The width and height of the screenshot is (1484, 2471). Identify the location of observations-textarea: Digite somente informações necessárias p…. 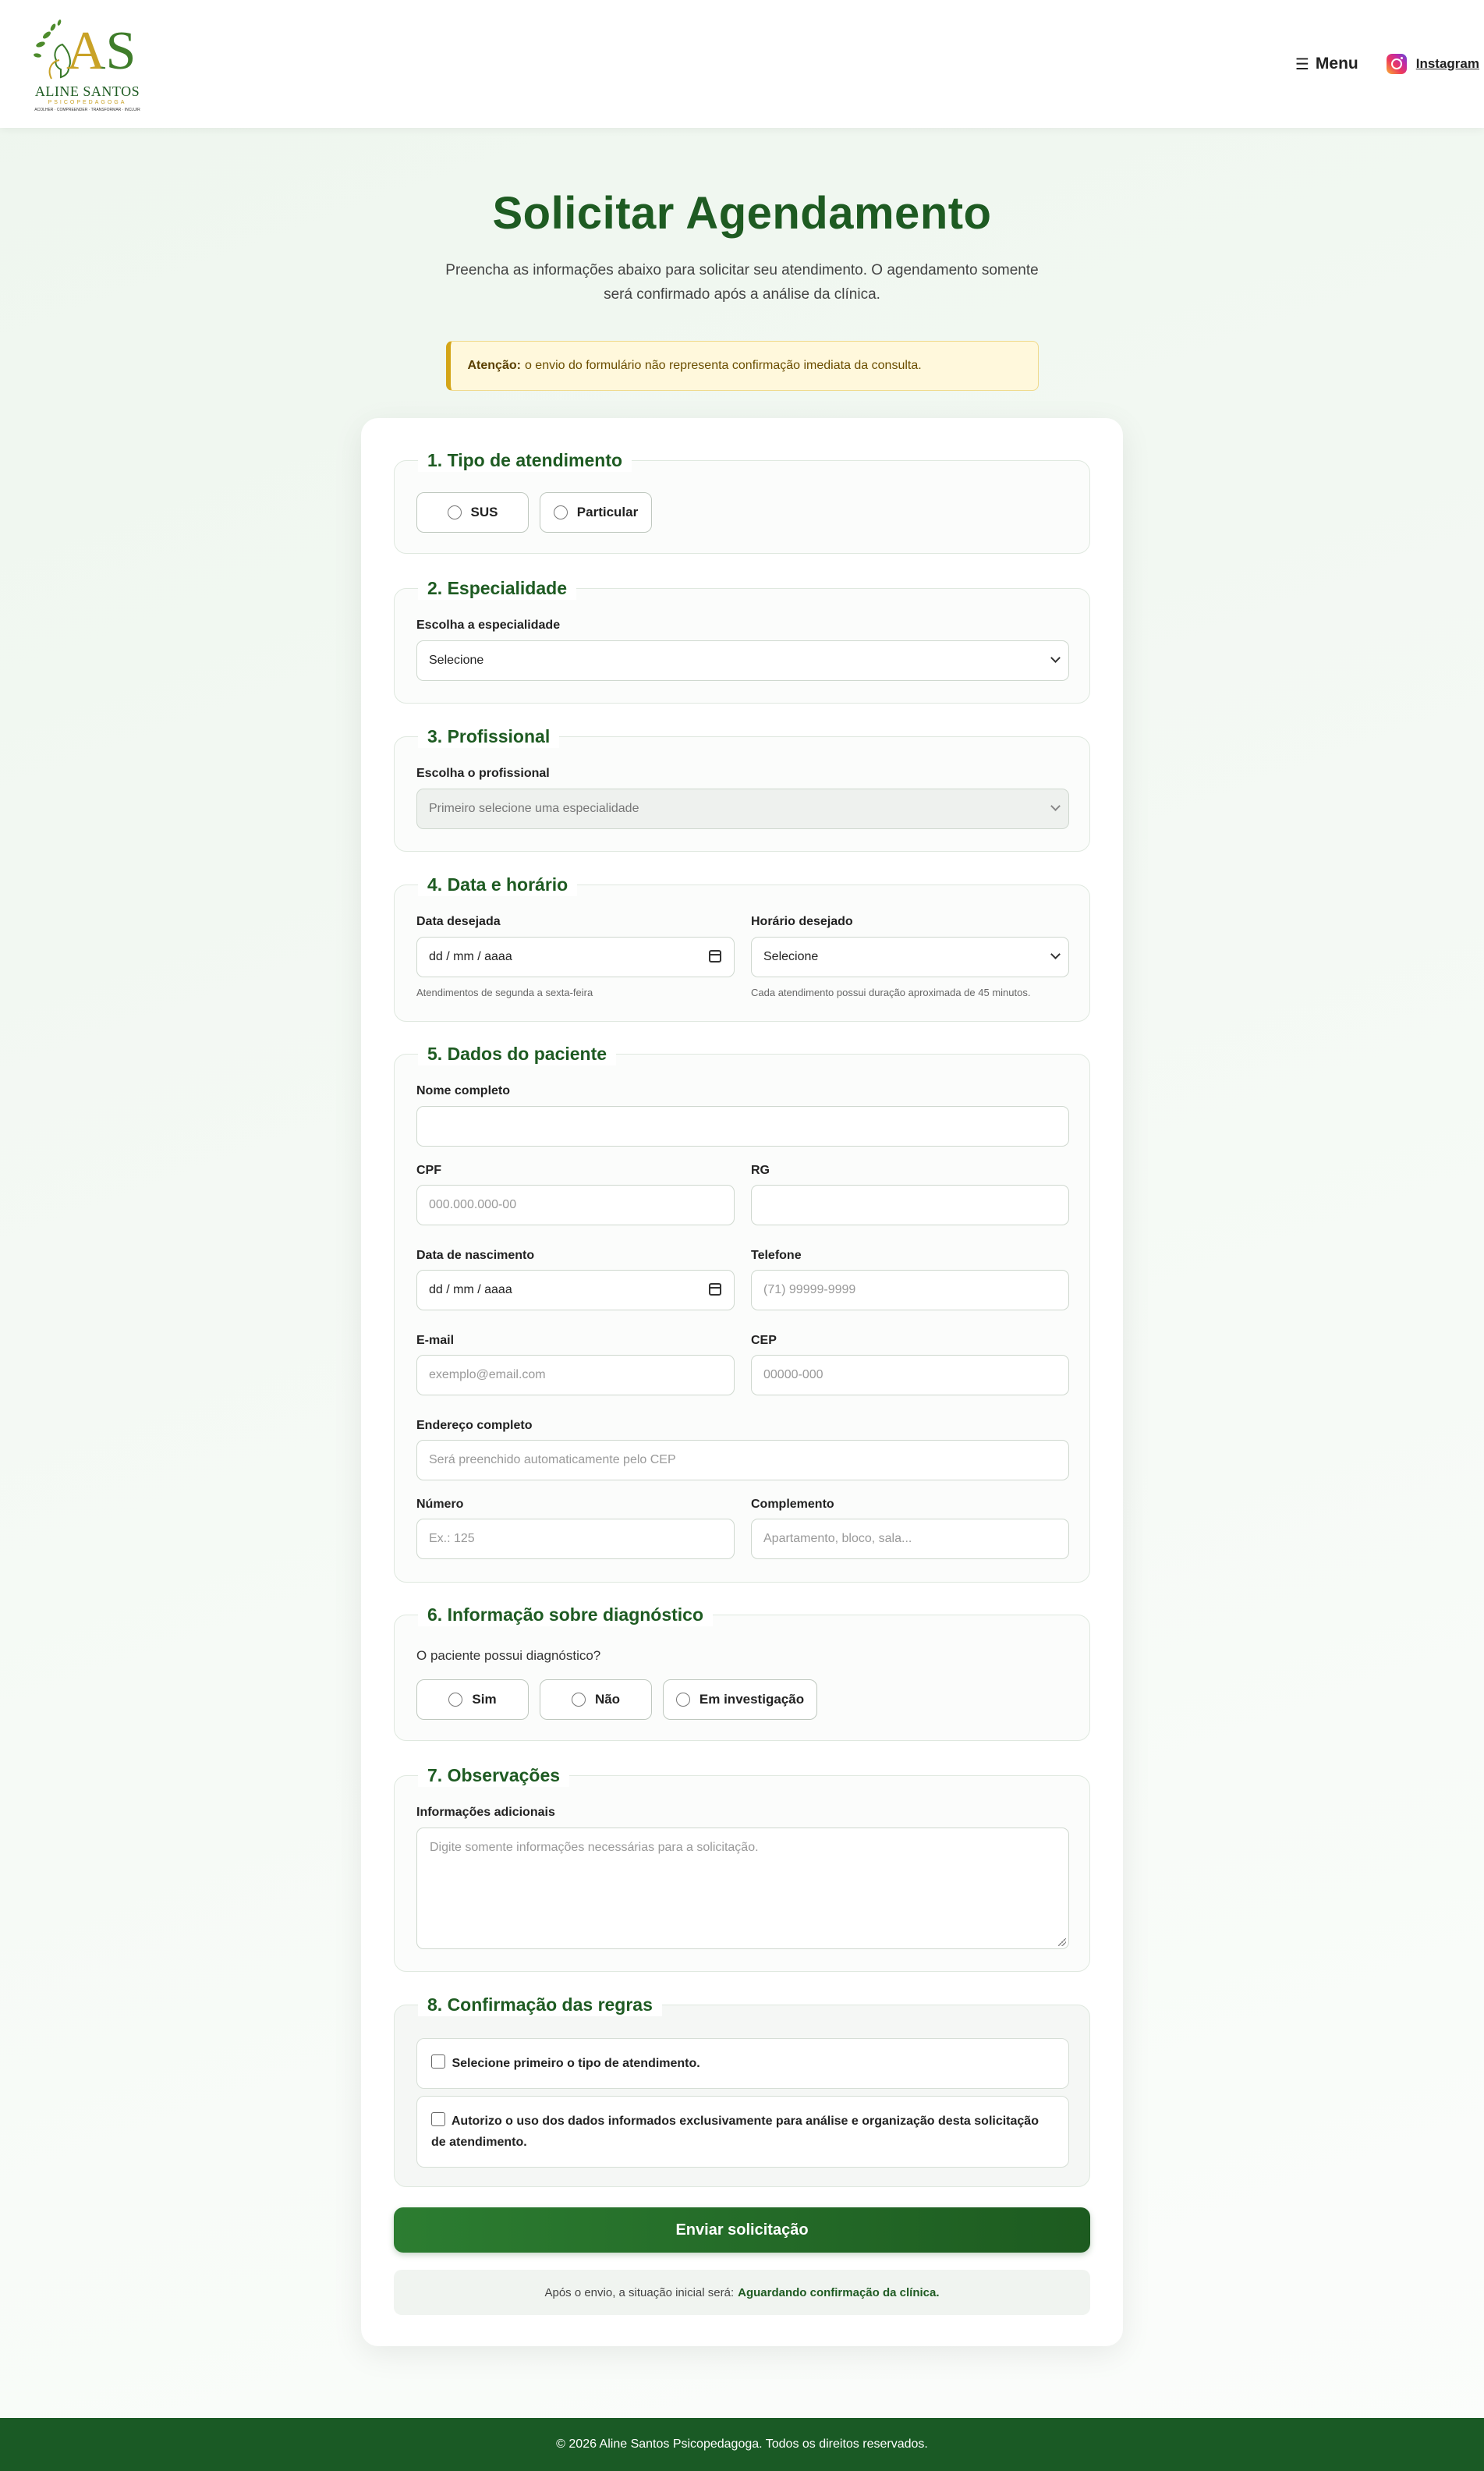
(742, 1888).